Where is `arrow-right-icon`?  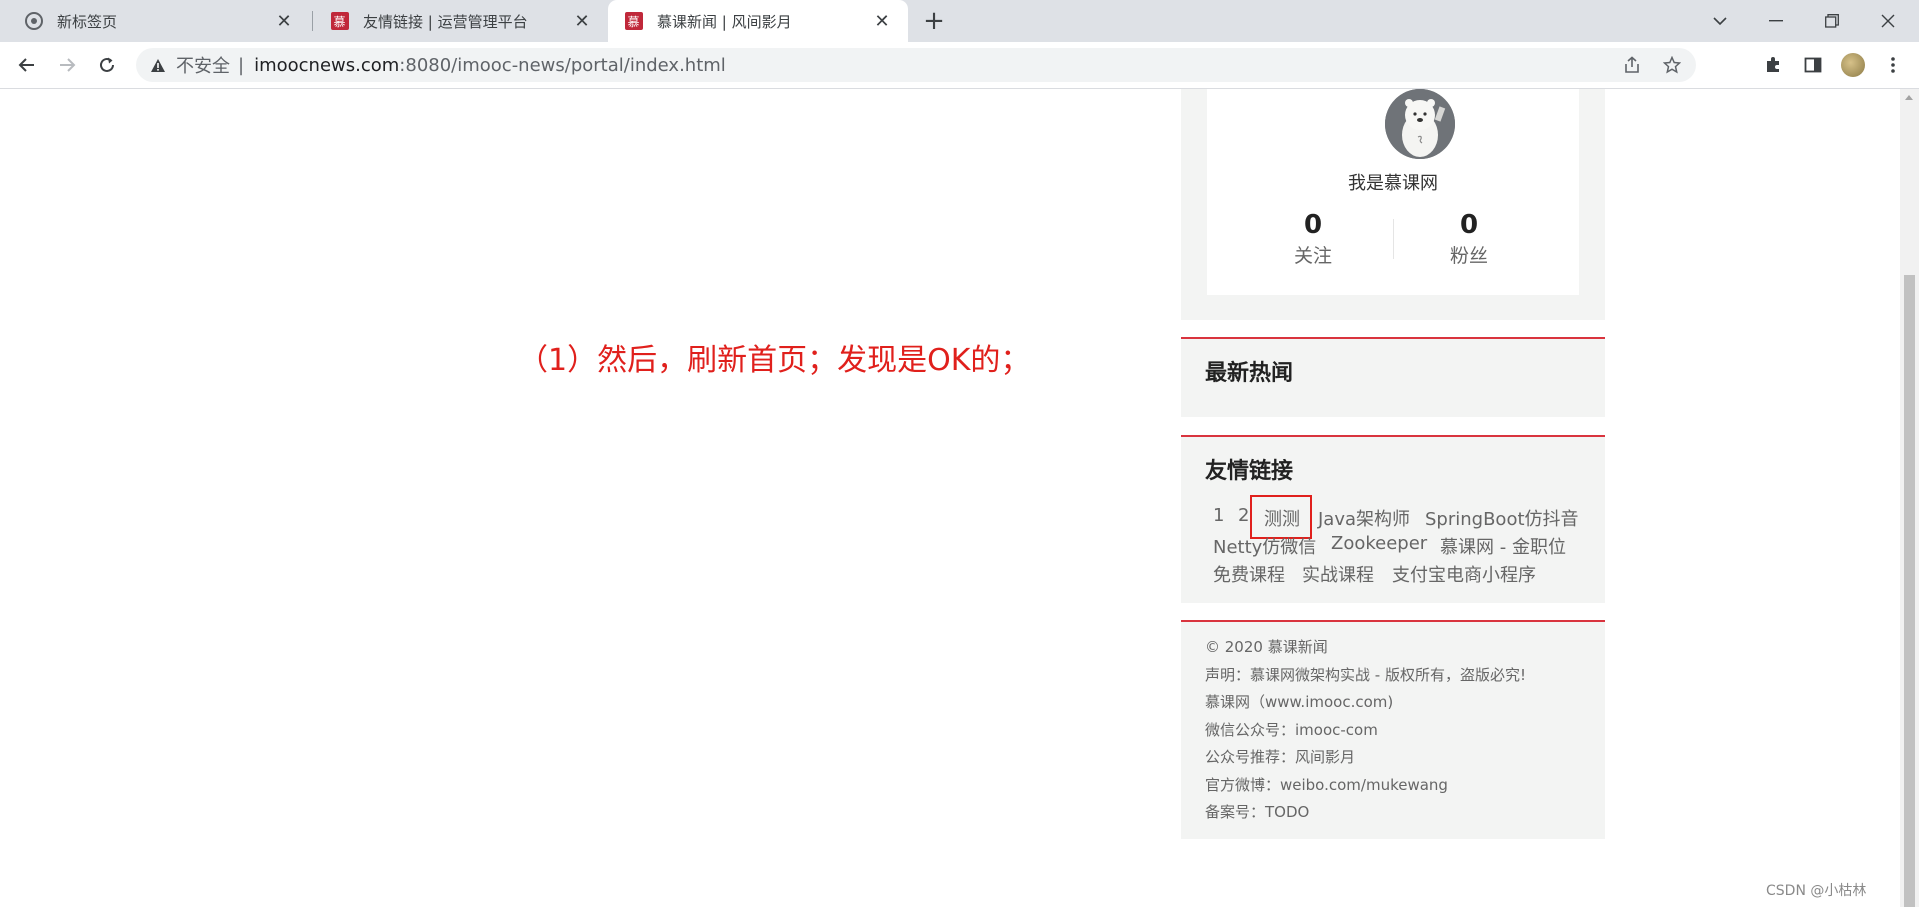
arrow-right-icon is located at coordinates (68, 65).